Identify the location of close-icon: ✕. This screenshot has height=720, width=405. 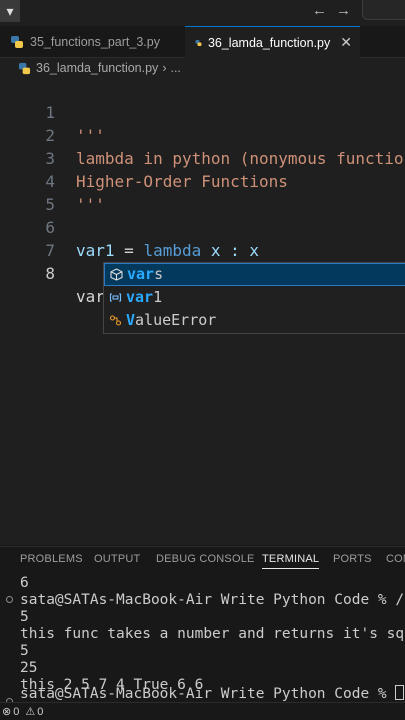
(346, 42).